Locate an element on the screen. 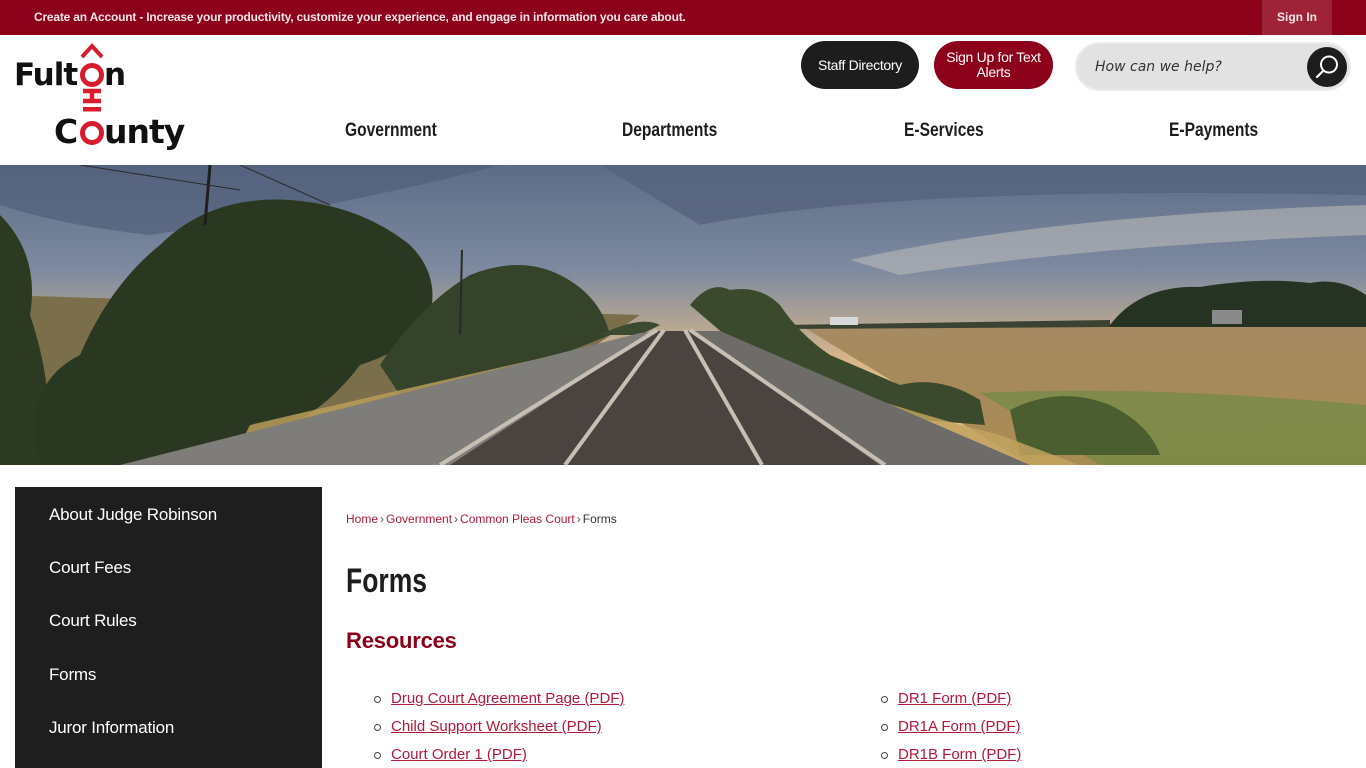 This screenshot has width=1366, height=768. sidebar-item-juror-information: Juror Information is located at coordinates (111, 728).